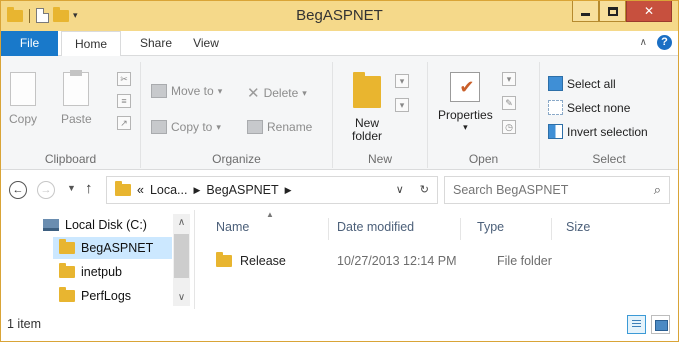  I want to click on address-bar: « Loca... ▶ BegASPNET ▶ ∨ ↻, so click(272, 190).